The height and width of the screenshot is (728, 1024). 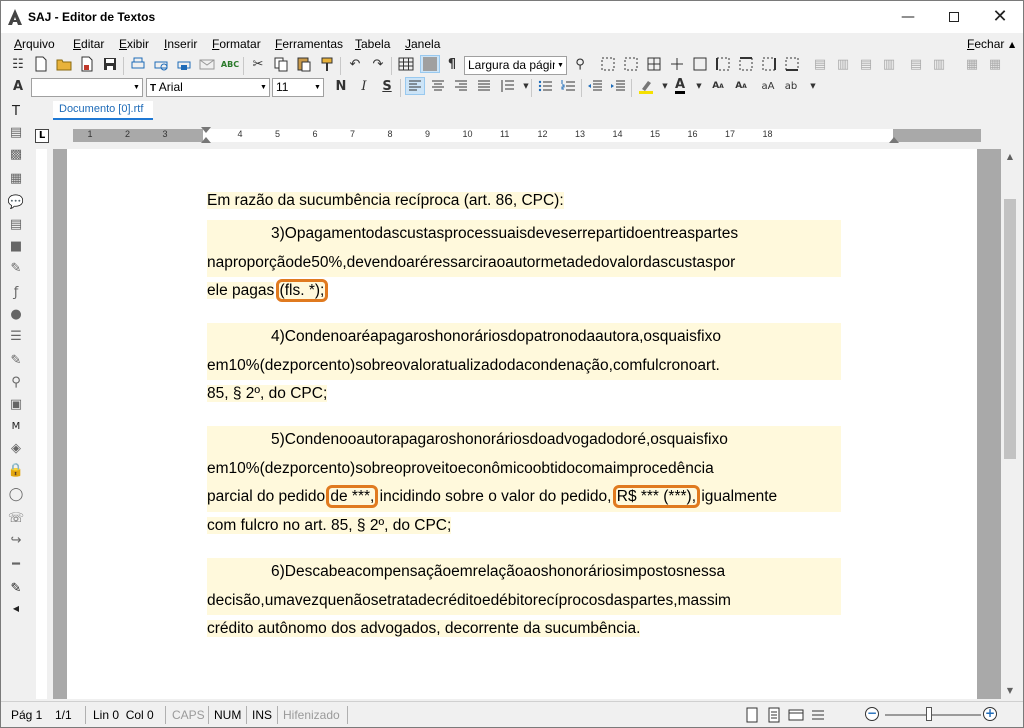 I want to click on zoom-slider-track, so click(x=933, y=715).